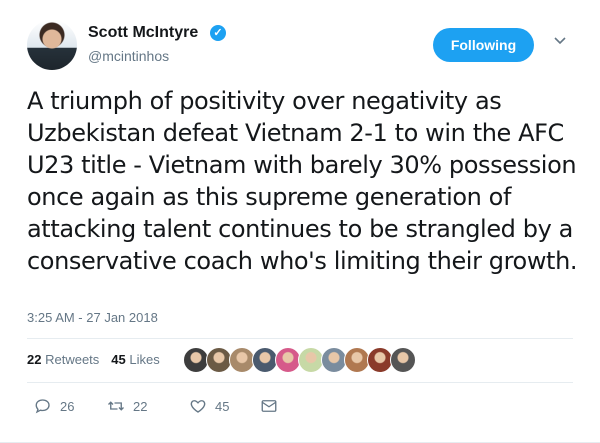 The height and width of the screenshot is (443, 600). I want to click on following-button: Following, so click(483, 45).